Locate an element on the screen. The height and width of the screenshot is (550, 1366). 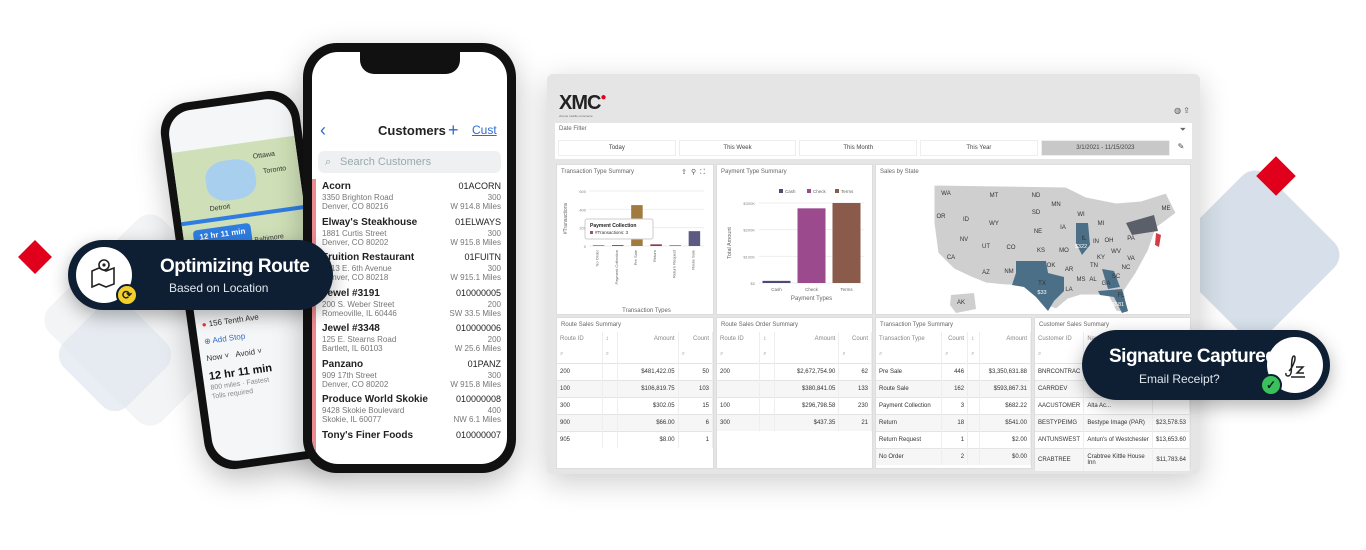
bar is located at coordinates (846, 243).